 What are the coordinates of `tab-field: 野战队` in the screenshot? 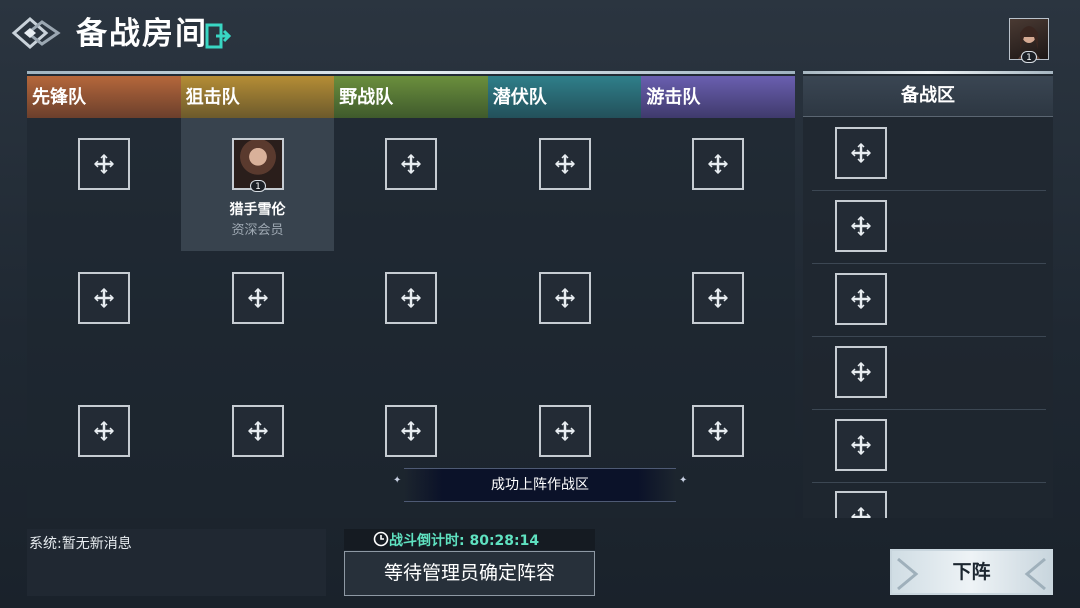 It's located at (411, 97).